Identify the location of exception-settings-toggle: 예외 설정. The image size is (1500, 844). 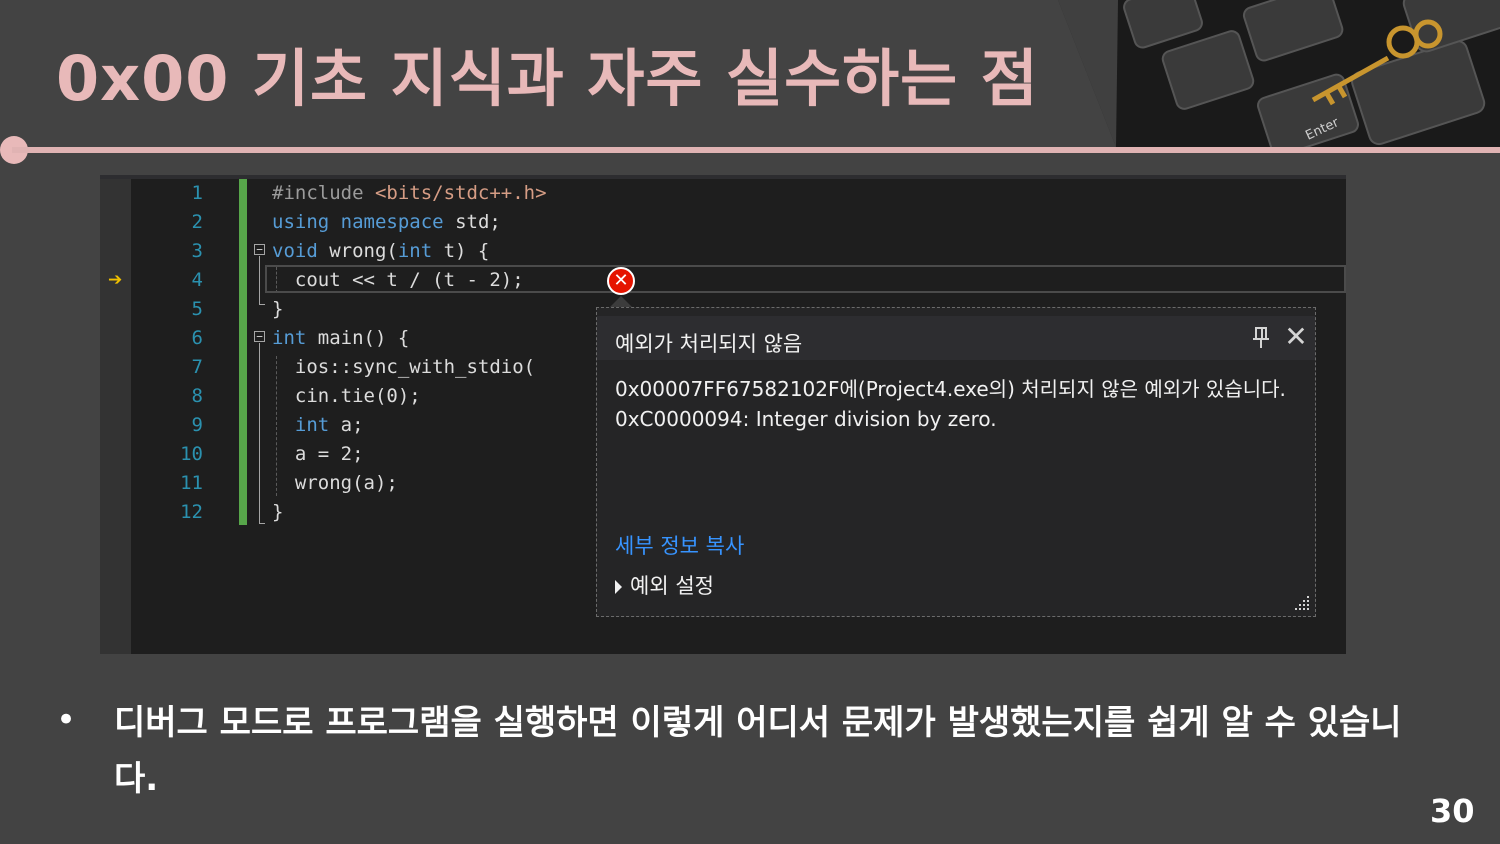
(664, 585).